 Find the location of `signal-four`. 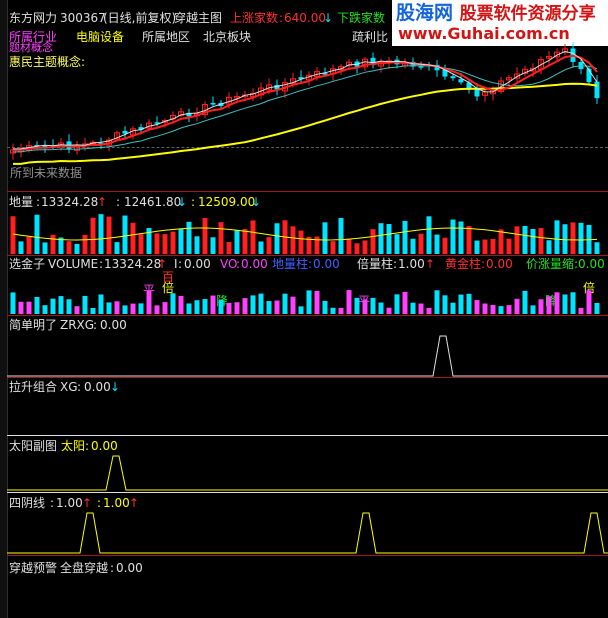

signal-four is located at coordinates (307, 533).